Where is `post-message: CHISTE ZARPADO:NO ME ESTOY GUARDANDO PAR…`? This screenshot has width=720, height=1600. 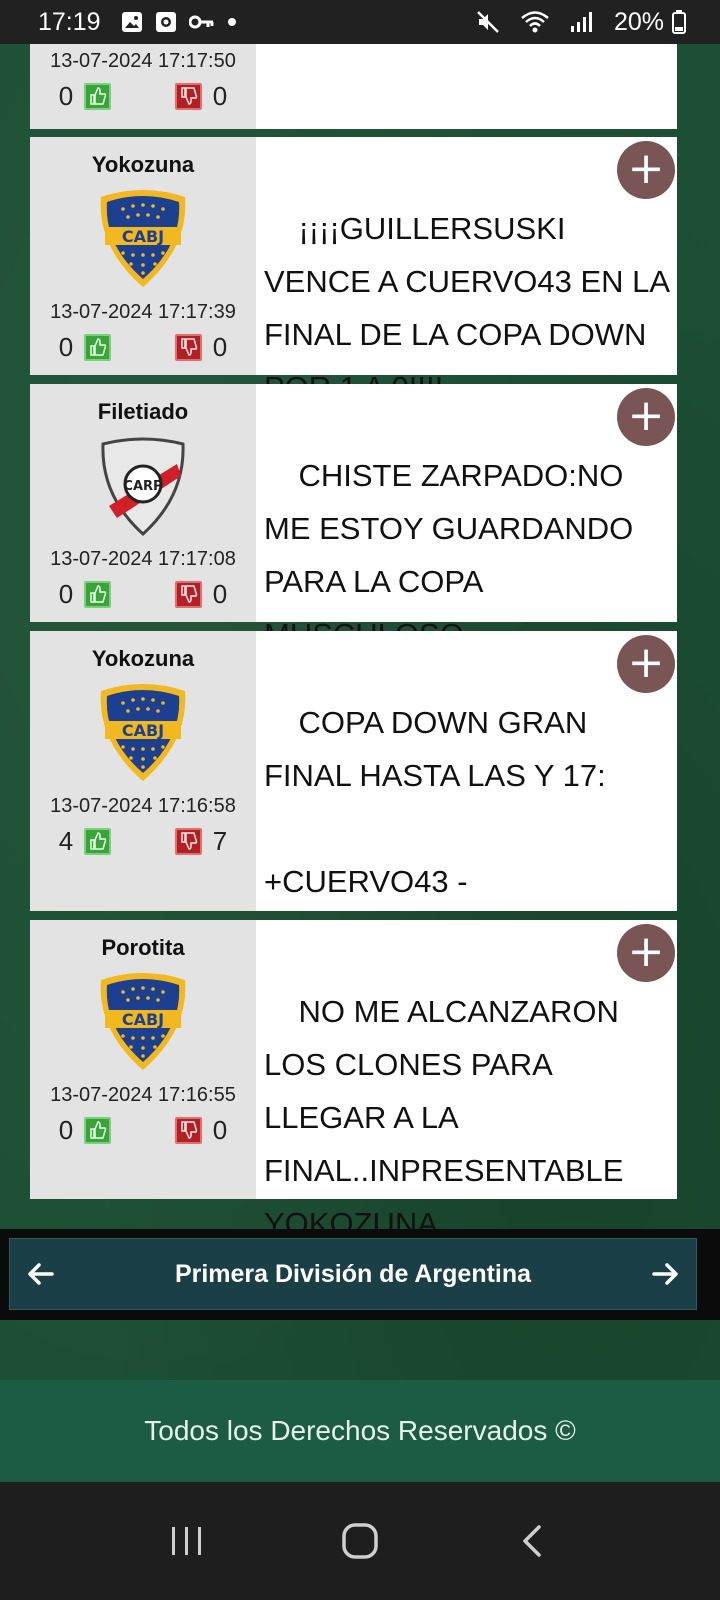 post-message: CHISTE ZARPADO:NO ME ESTOY GUARDANDO PAR… is located at coordinates (466, 518).